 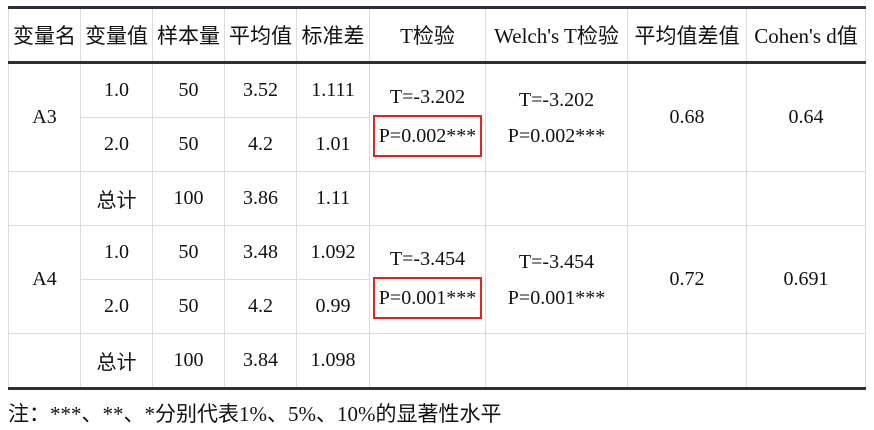 I want to click on std-dev-cell: 0.99, so click(x=333, y=306).